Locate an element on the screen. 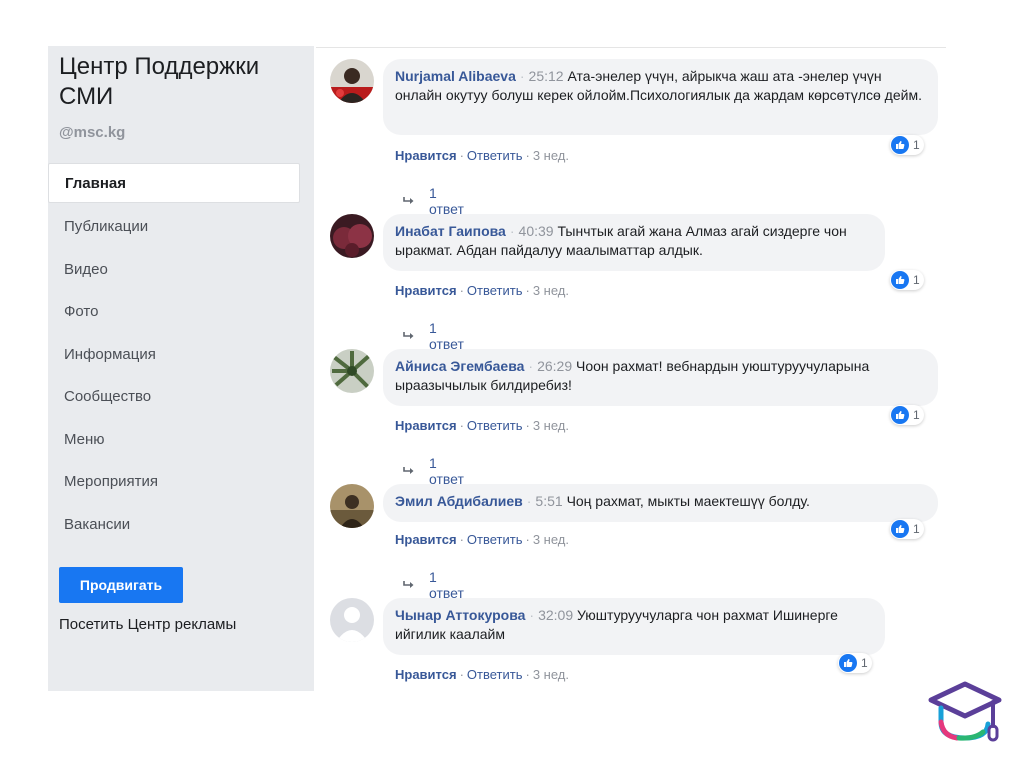 This screenshot has height=768, width=1024. comment-timecode: 26:29 is located at coordinates (554, 366).